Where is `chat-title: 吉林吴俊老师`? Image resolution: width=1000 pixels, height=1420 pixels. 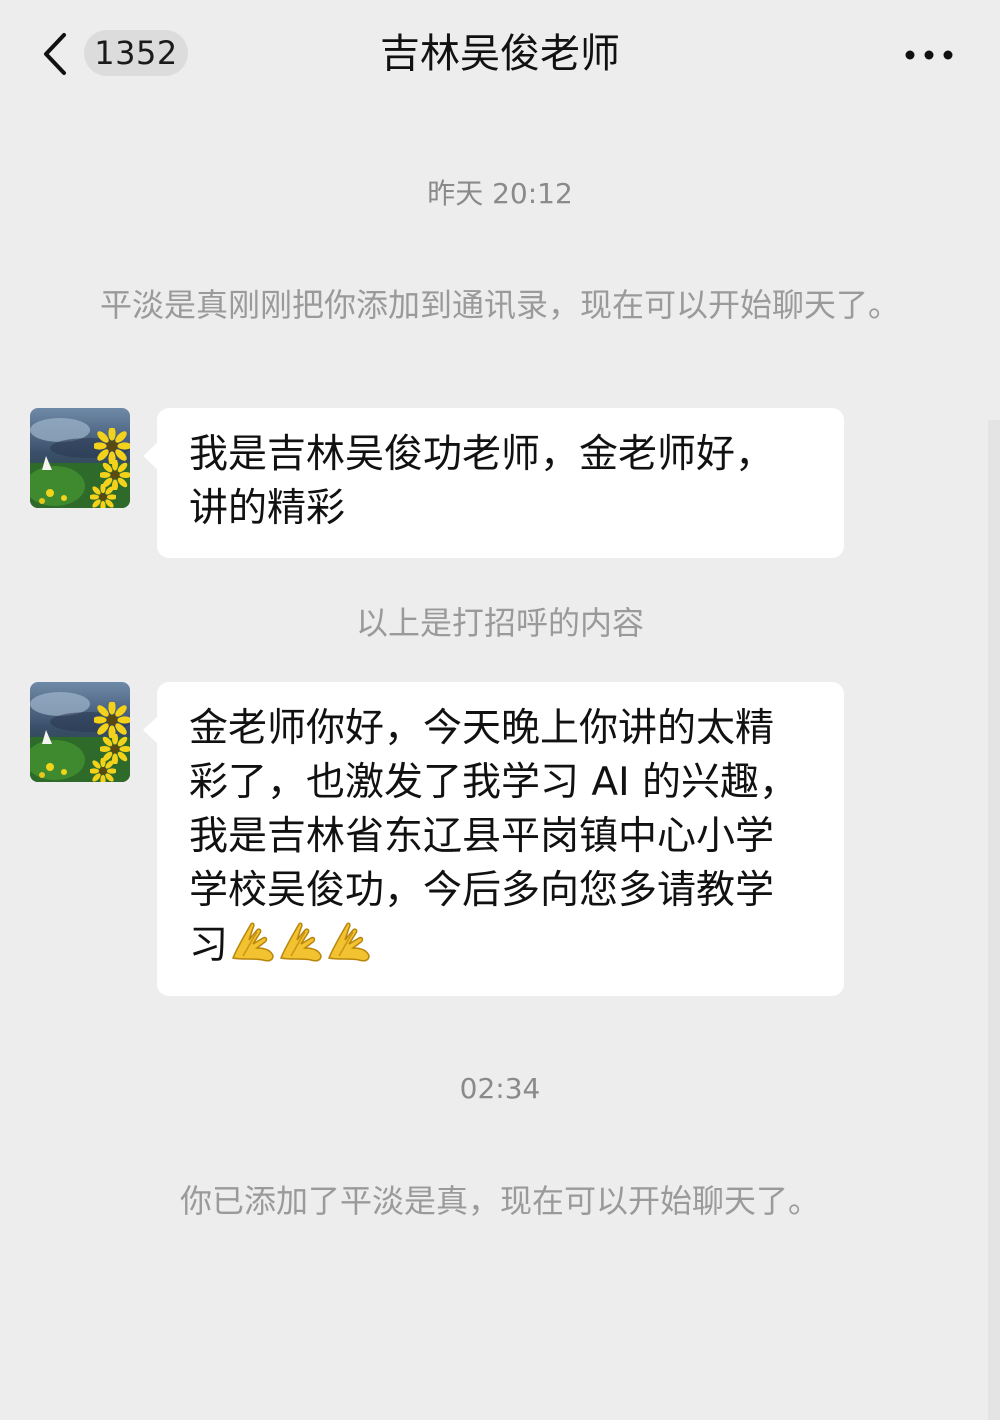 chat-title: 吉林吴俊老师 is located at coordinates (500, 54).